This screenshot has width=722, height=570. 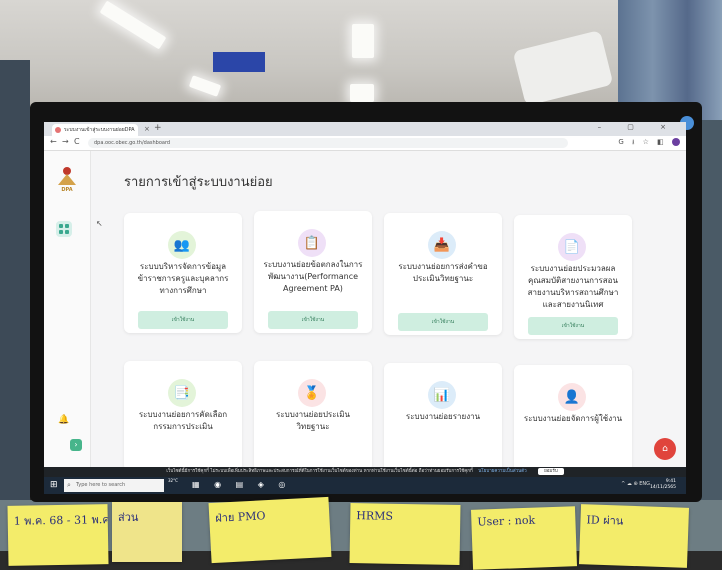 I want to click on window-controls: – ▢ ×, so click(x=638, y=127).